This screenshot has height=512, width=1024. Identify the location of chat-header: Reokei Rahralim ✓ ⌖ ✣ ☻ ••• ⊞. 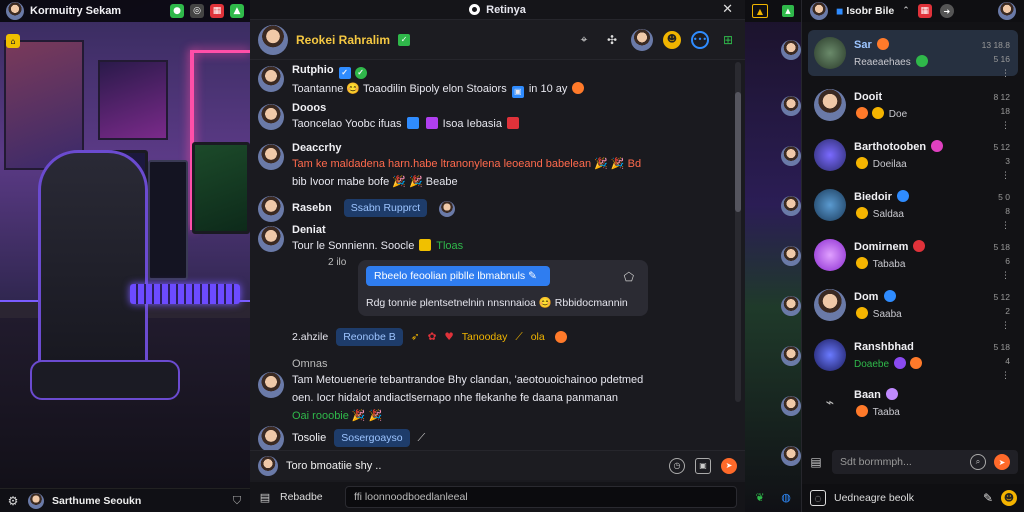
(497, 40).